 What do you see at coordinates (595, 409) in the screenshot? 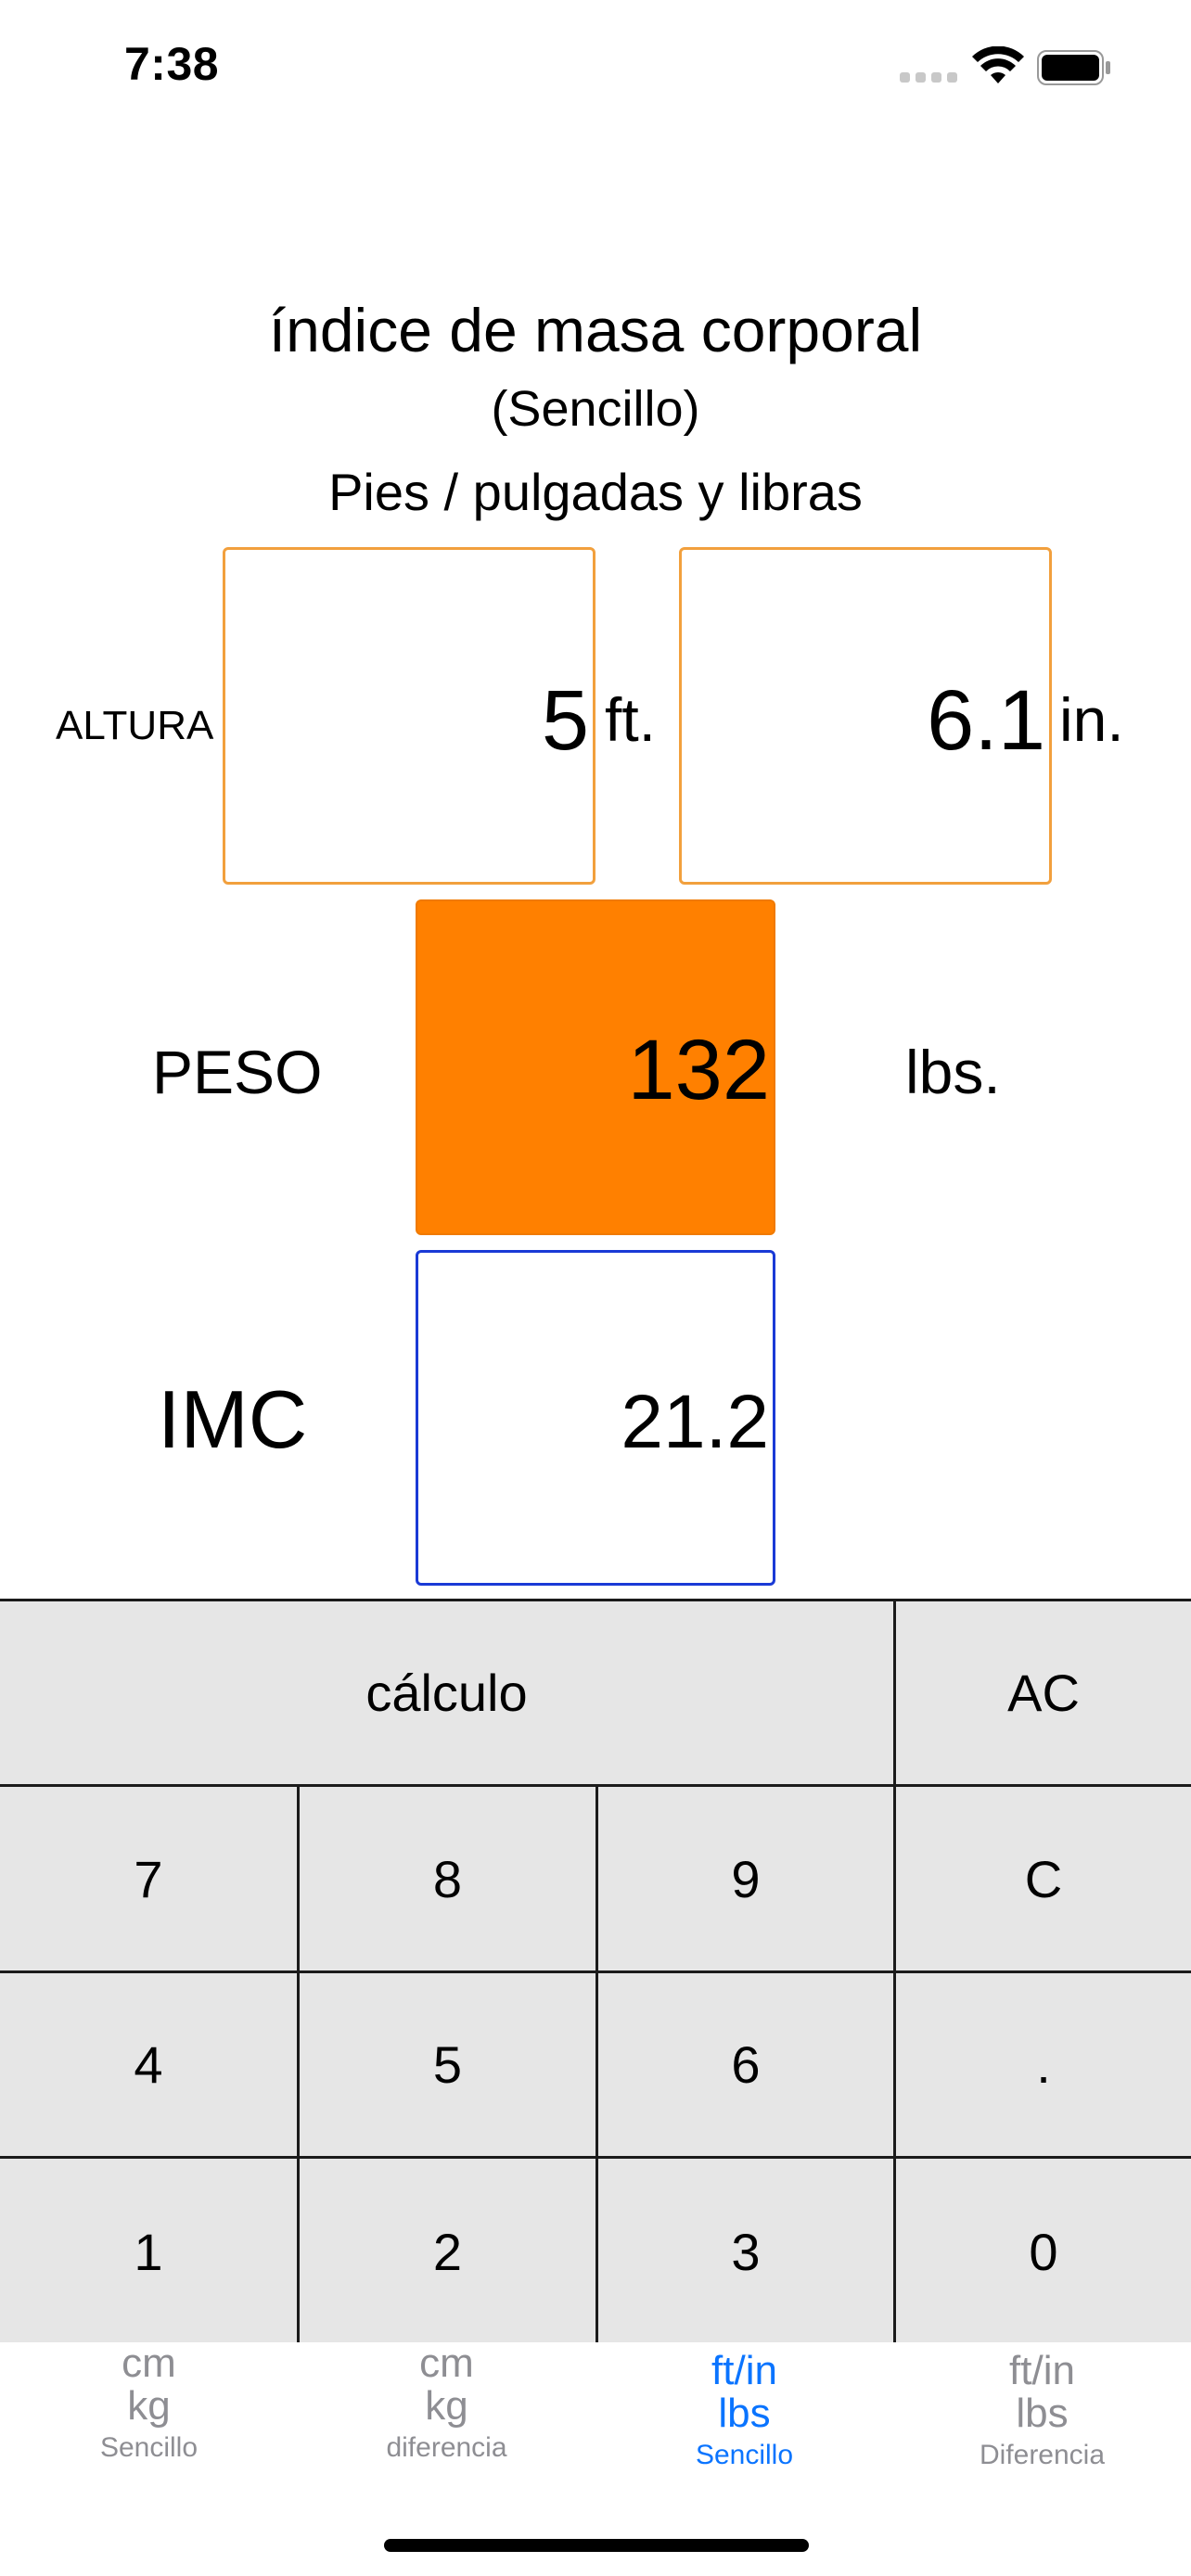
I see `page-subtitle: (Sencillo)` at bounding box center [595, 409].